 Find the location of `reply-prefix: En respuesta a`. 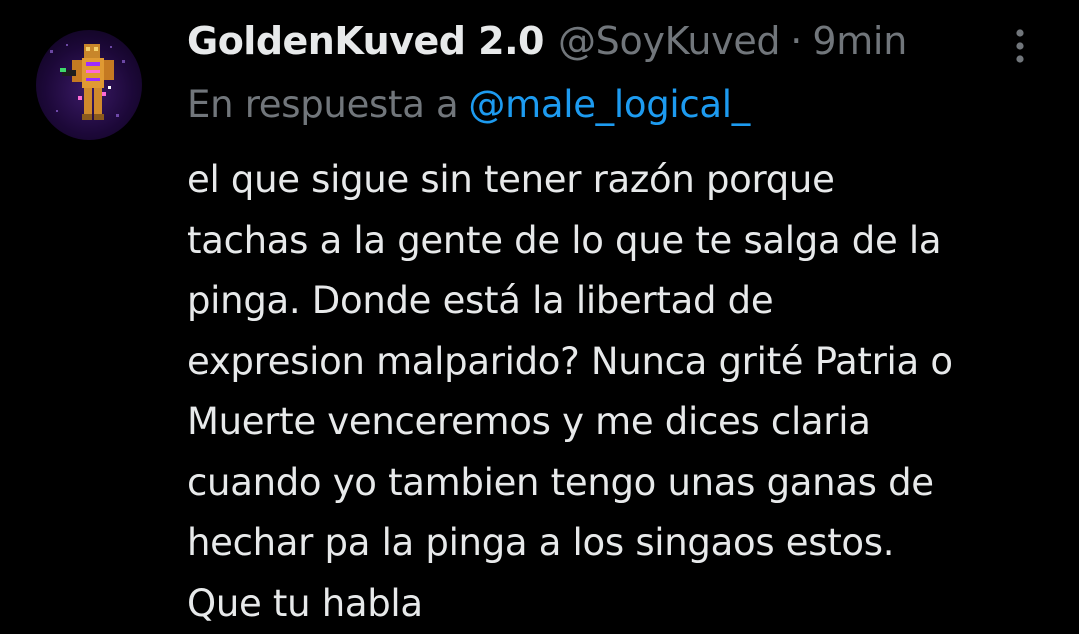

reply-prefix: En respuesta a is located at coordinates (322, 104).